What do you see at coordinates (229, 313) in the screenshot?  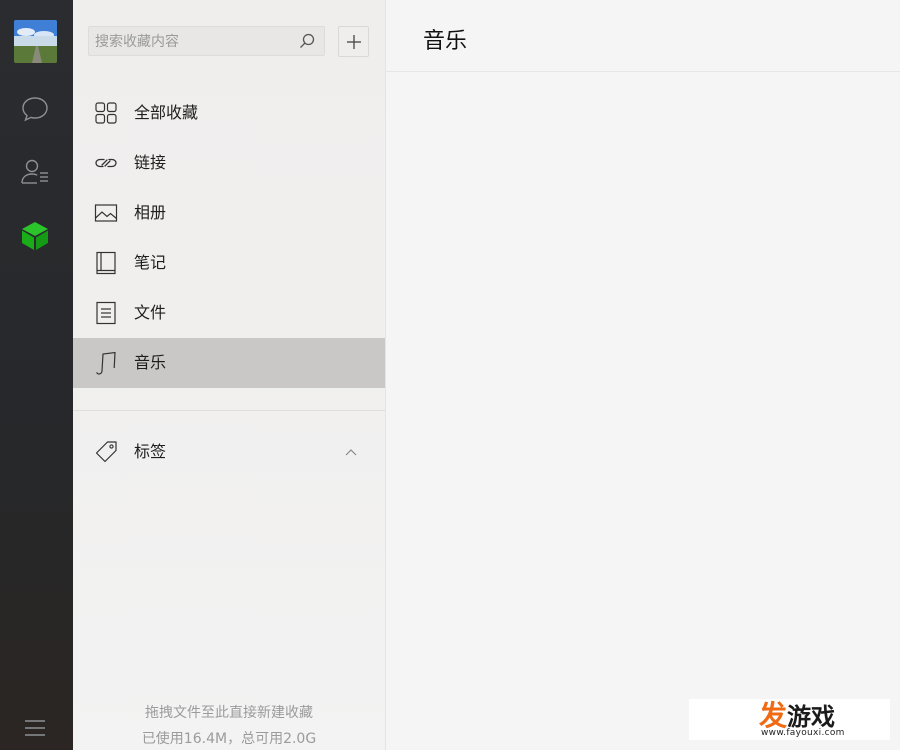 I see `menu-item-files: 文件` at bounding box center [229, 313].